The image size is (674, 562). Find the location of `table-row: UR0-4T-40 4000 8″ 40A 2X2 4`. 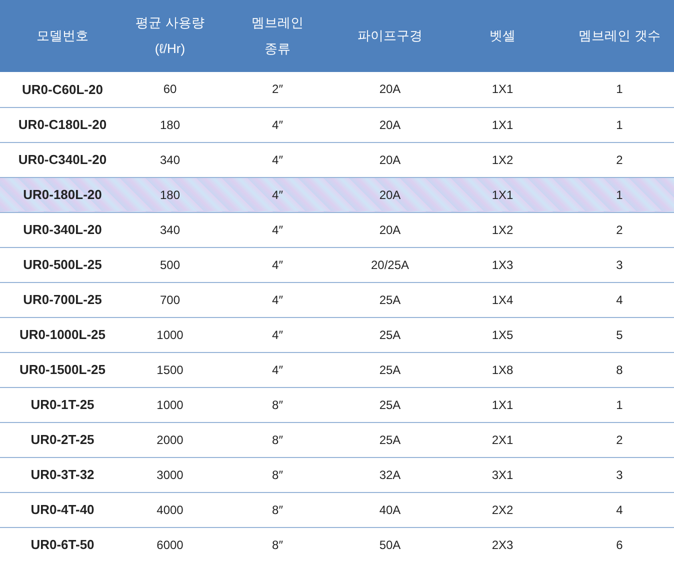

table-row: UR0-4T-40 4000 8″ 40A 2X2 4 is located at coordinates (337, 509).